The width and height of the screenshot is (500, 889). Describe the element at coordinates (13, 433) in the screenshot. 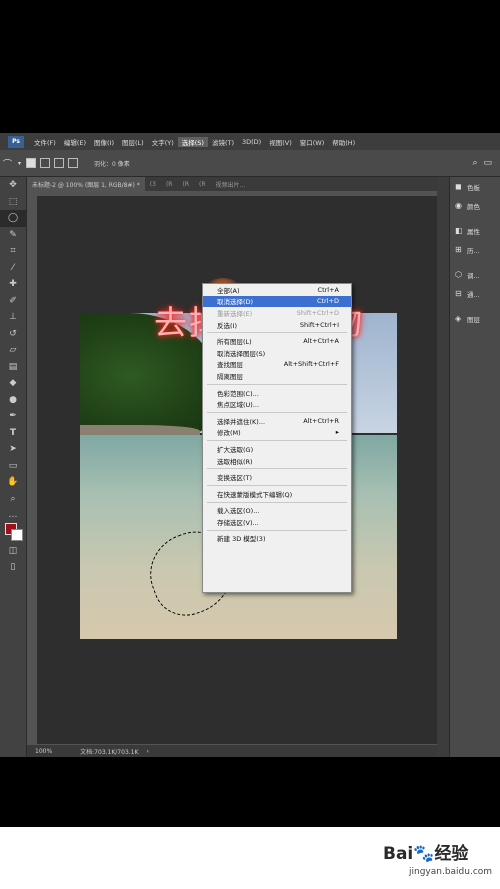

I see `type-tool-icon: T` at that location.